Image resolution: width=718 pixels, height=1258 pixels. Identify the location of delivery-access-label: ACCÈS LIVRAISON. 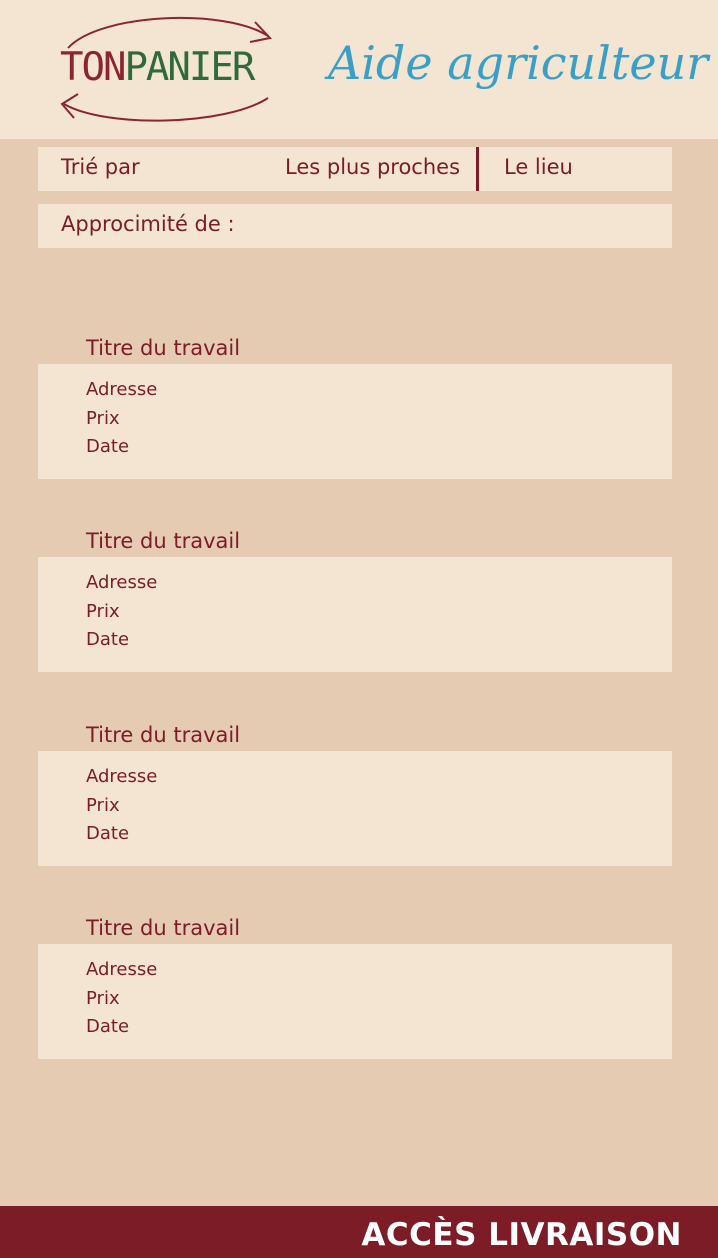
(521, 1235).